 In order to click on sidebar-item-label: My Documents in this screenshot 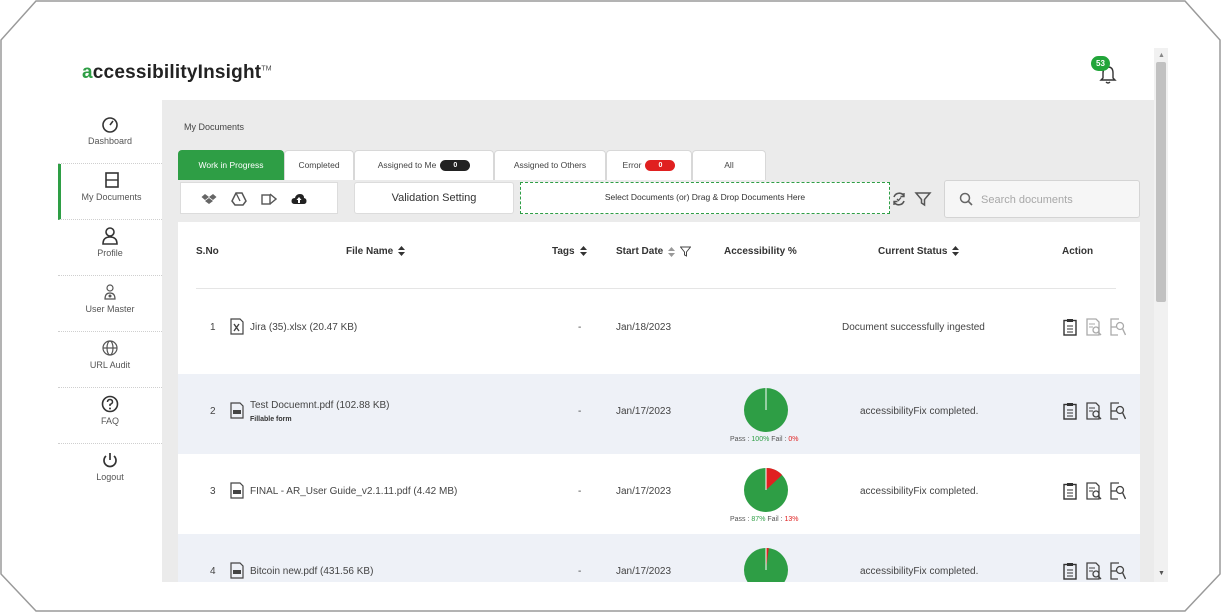, I will do `click(111, 197)`.